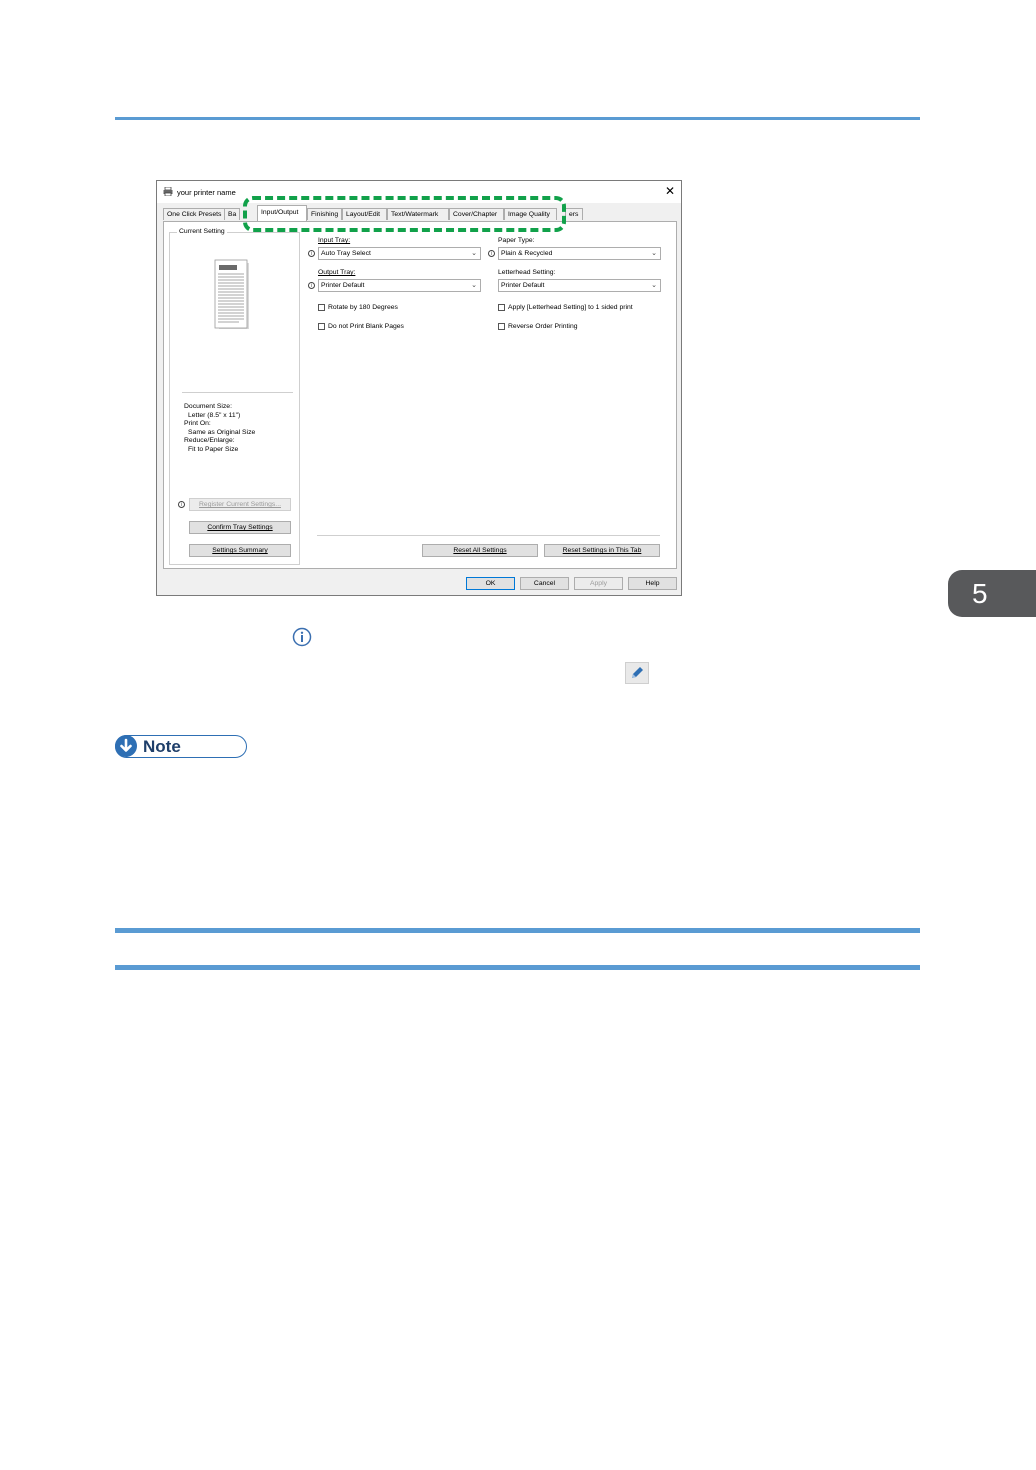 This screenshot has height=1470, width=1036. Describe the element at coordinates (209, 441) in the screenshot. I see `reduce-enlarge-label: Reduce/Enlarge:` at that location.